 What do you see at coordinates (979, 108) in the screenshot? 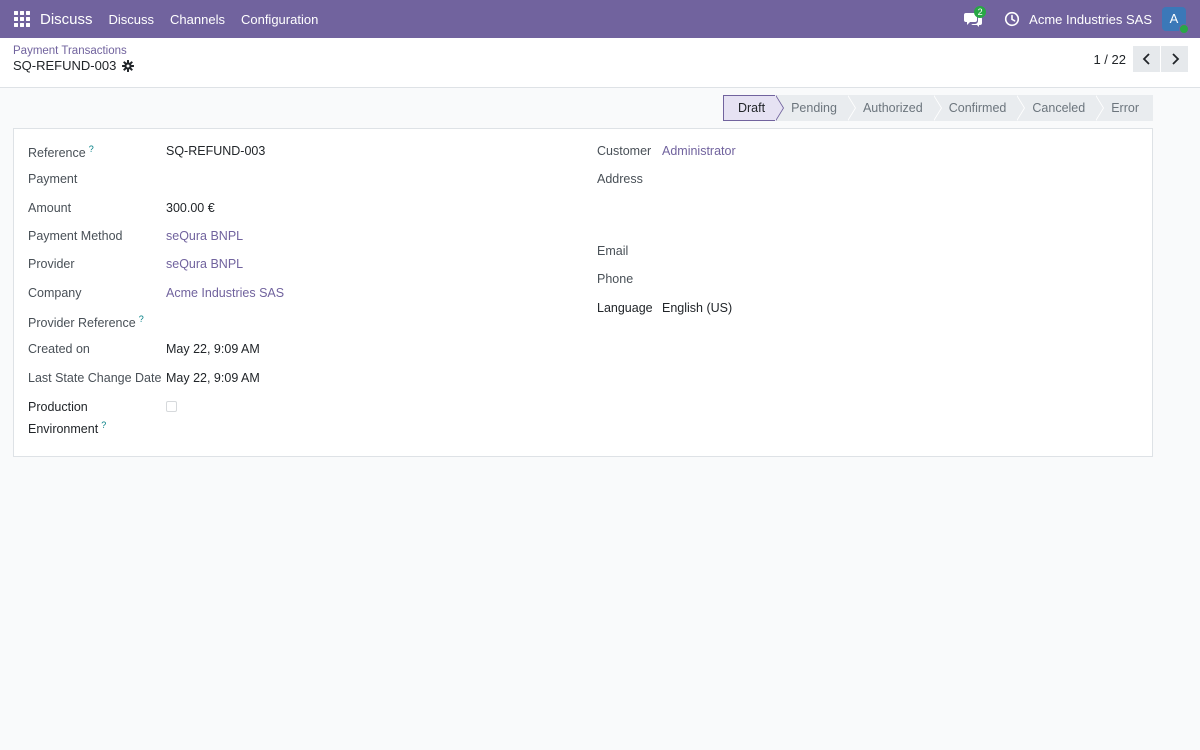
I see `stage-confirmed: Confirmed` at bounding box center [979, 108].